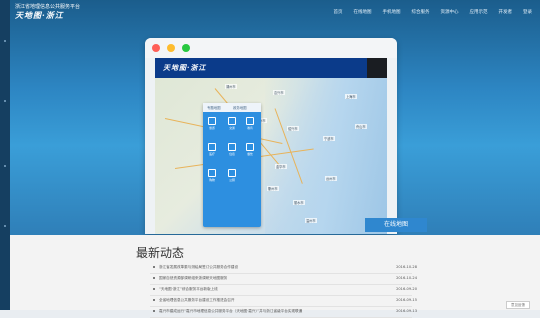 The image size is (540, 318). Describe the element at coordinates (273, 188) in the screenshot. I see `map-label: 衢州市` at that location.